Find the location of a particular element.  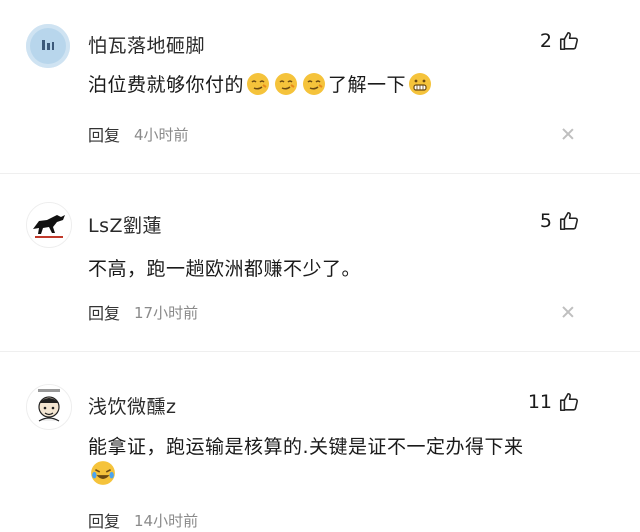

comment-meta: 回复 17小时前 is located at coordinates (143, 312).